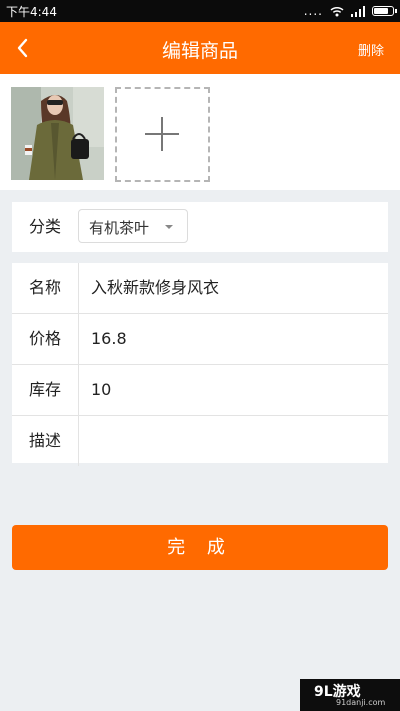 This screenshot has width=400, height=711. What do you see at coordinates (358, 11) in the screenshot?
I see `signal-icon` at bounding box center [358, 11].